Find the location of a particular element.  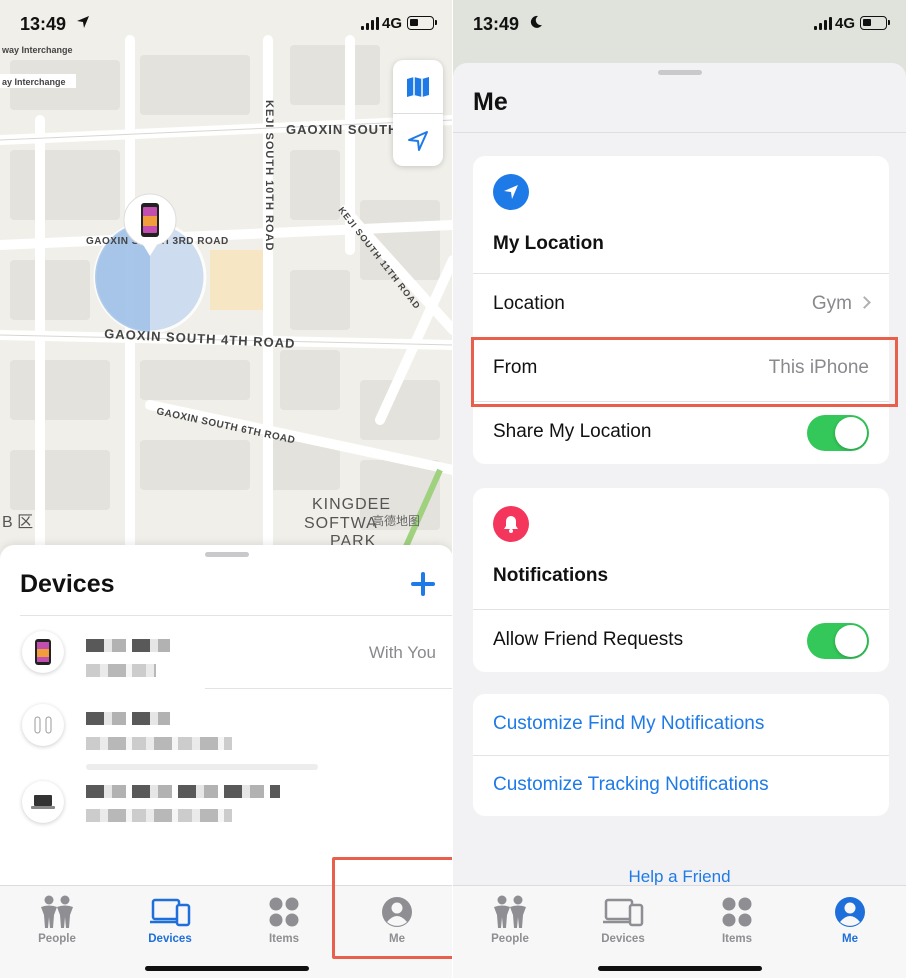

map-label-freeway2: ay Interchange is located at coordinates (34, 82).